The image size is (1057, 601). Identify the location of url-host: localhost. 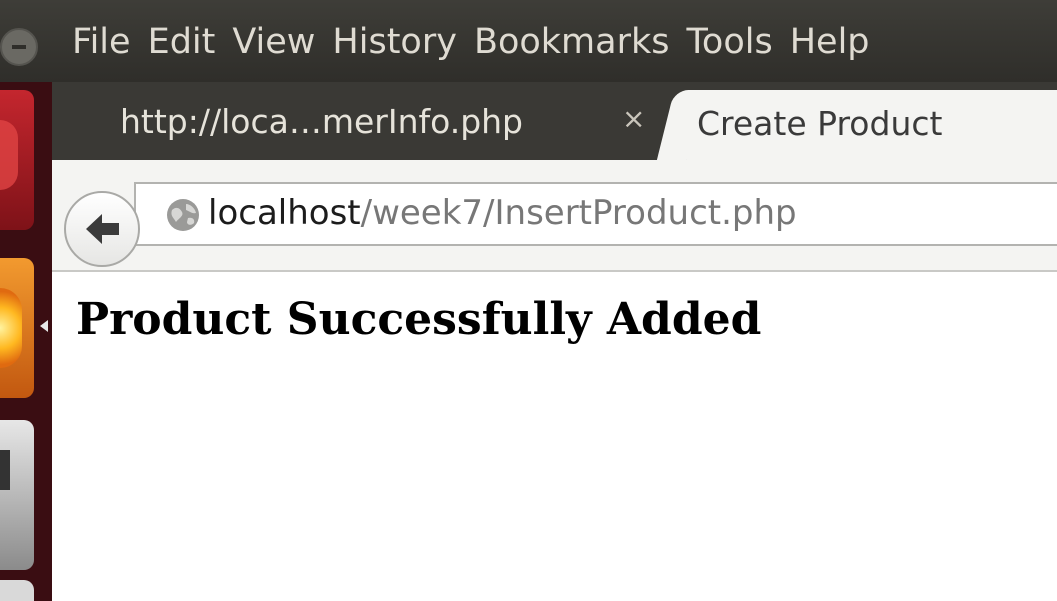
(284, 213).